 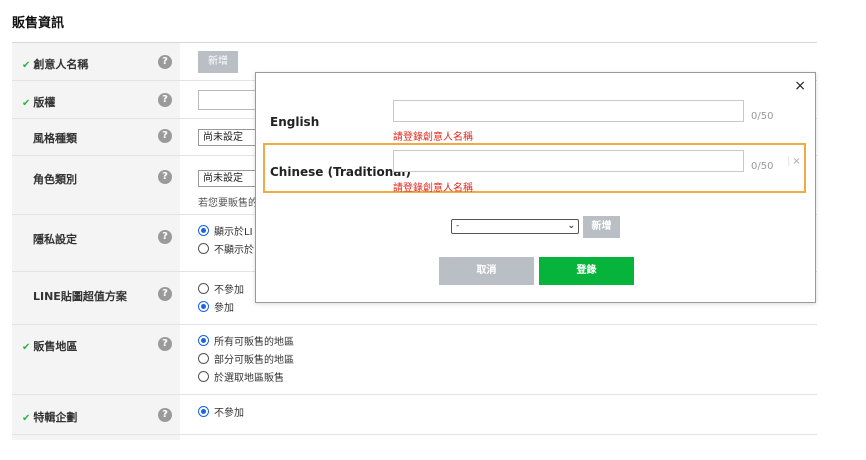 What do you see at coordinates (221, 306) in the screenshot?
I see `premium-option-yes: 參加` at bounding box center [221, 306].